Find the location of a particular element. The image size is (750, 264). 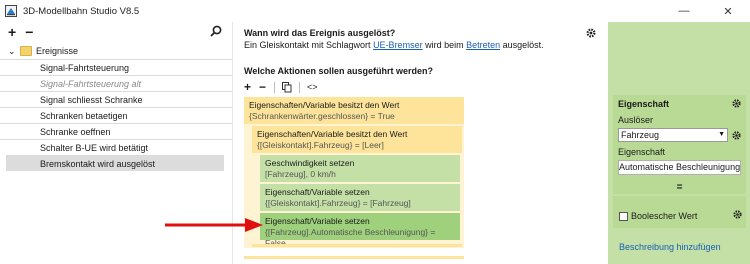

tree-item: Schranke oeffnen is located at coordinates (116, 131).